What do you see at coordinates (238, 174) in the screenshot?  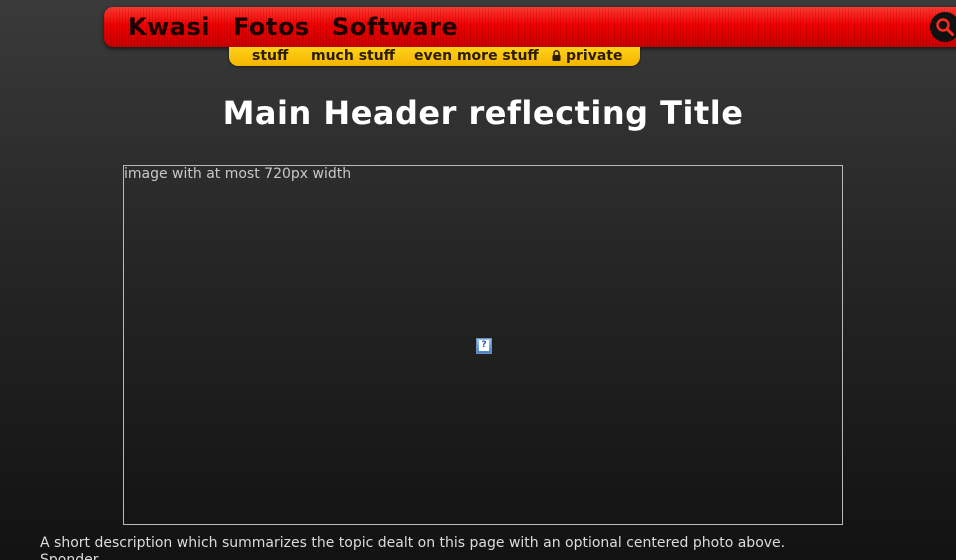 I see `image-alt-text: image with at most 720px width` at bounding box center [238, 174].